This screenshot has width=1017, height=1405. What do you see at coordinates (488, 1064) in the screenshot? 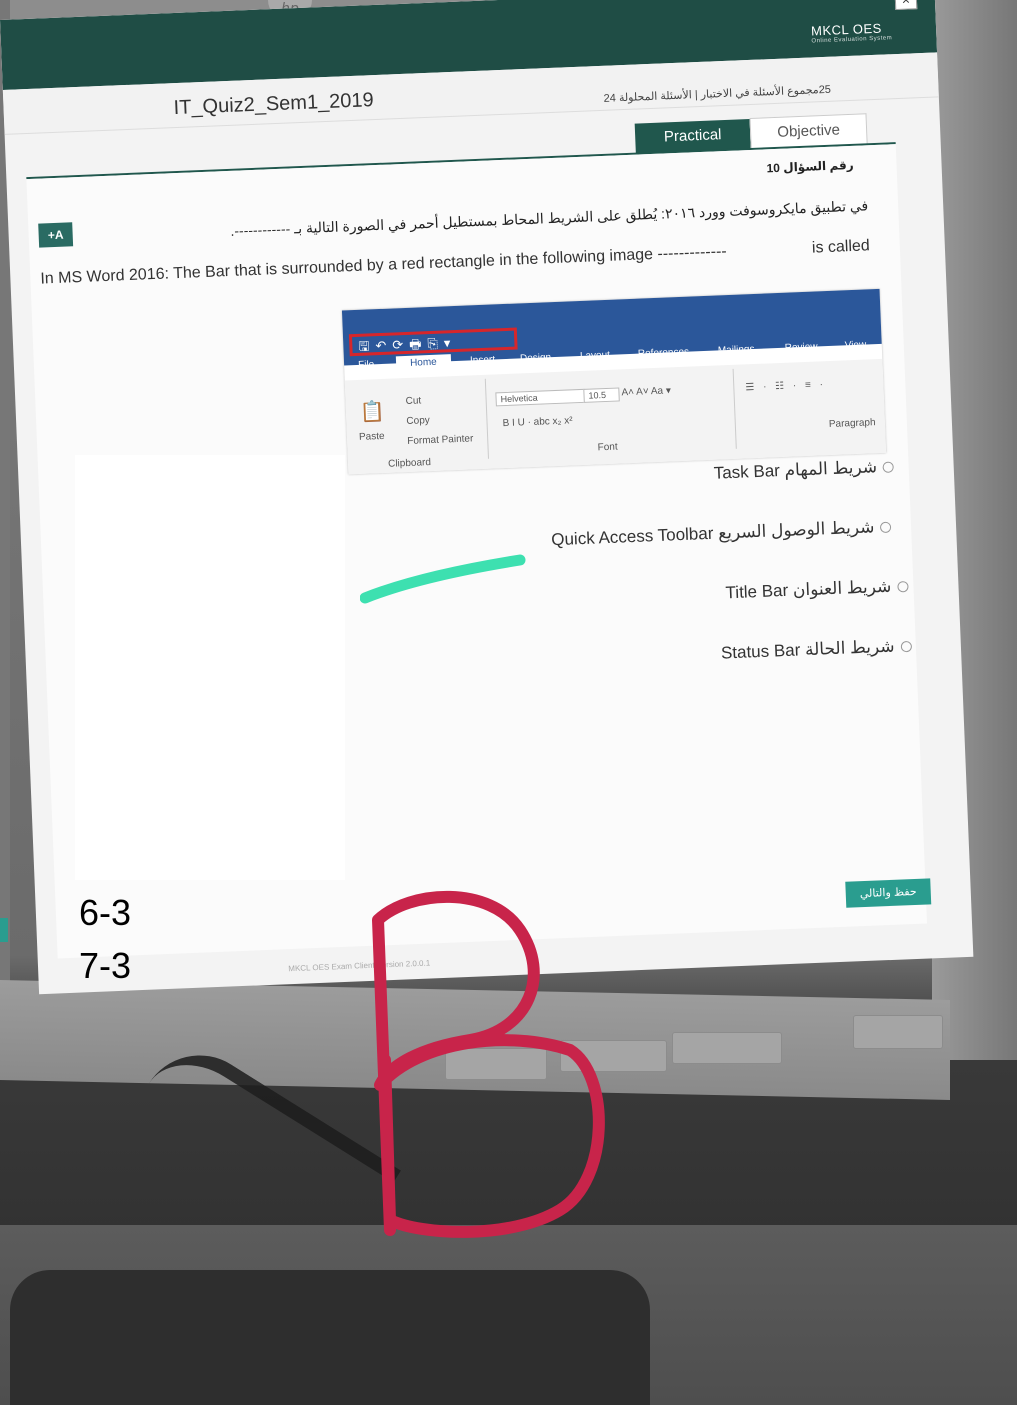
I see `handwritten-b-mark` at bounding box center [488, 1064].